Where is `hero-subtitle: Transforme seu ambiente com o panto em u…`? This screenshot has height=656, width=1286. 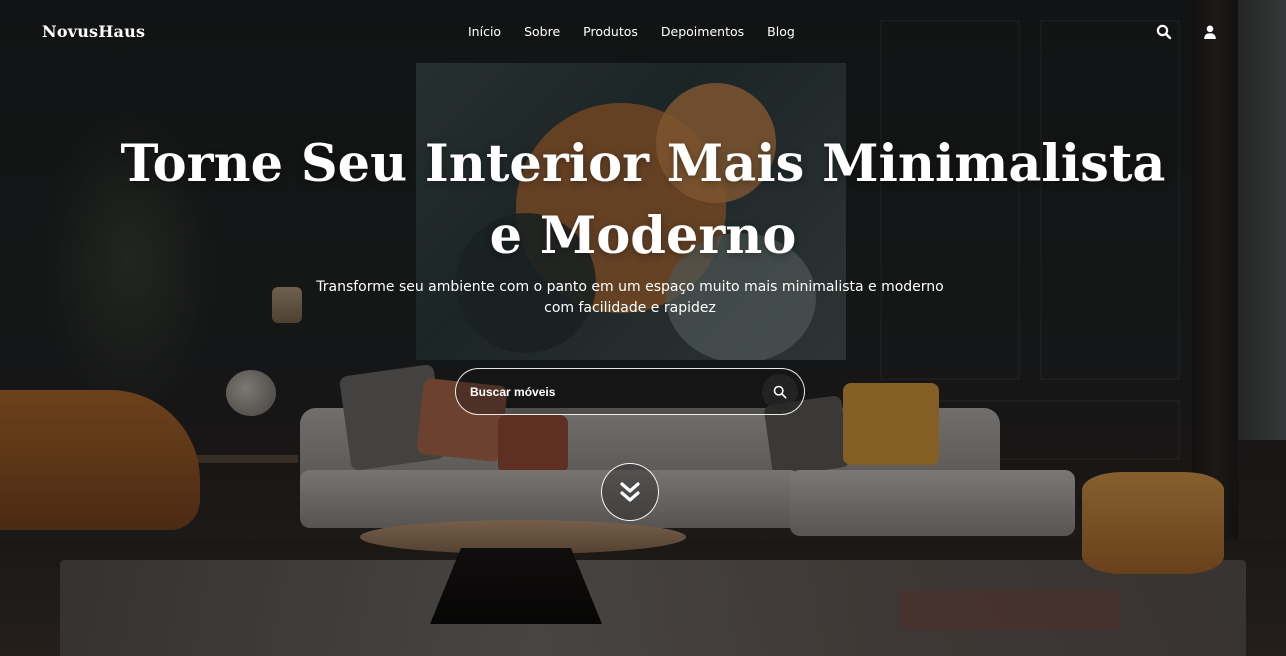
hero-subtitle: Transforme seu ambiente com o panto em u… is located at coordinates (630, 297).